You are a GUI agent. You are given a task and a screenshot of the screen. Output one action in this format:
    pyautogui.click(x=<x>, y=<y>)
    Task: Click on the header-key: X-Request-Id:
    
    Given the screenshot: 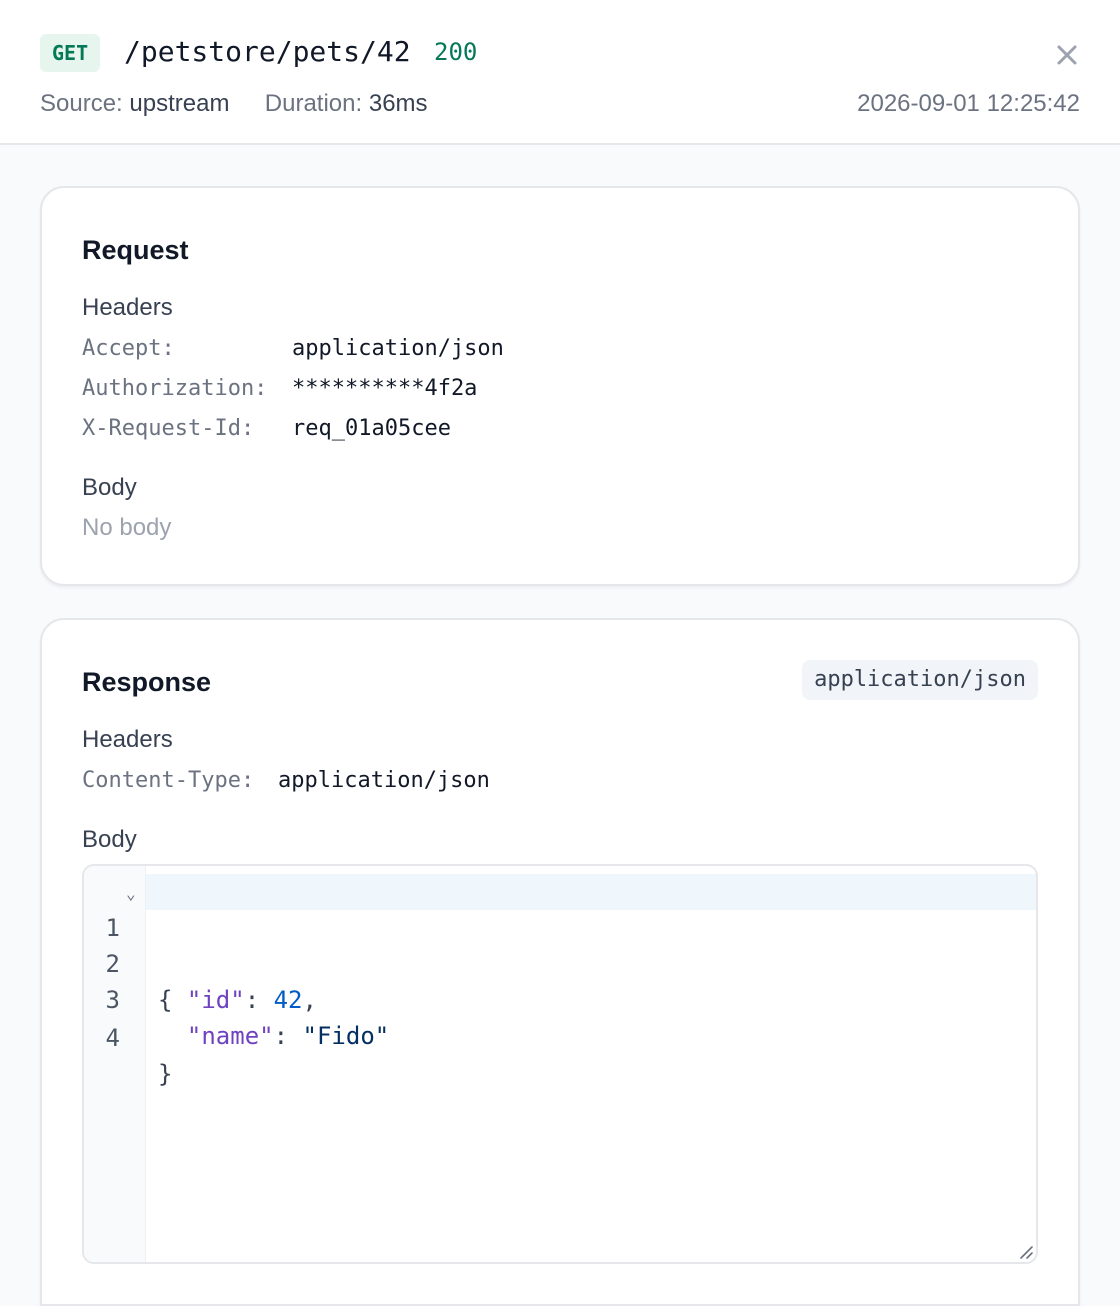 What is the action you would take?
    pyautogui.click(x=168, y=428)
    